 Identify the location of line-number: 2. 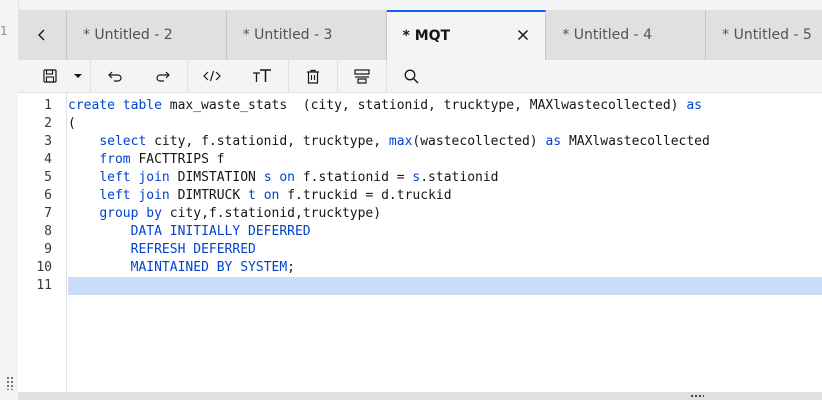
(48, 123).